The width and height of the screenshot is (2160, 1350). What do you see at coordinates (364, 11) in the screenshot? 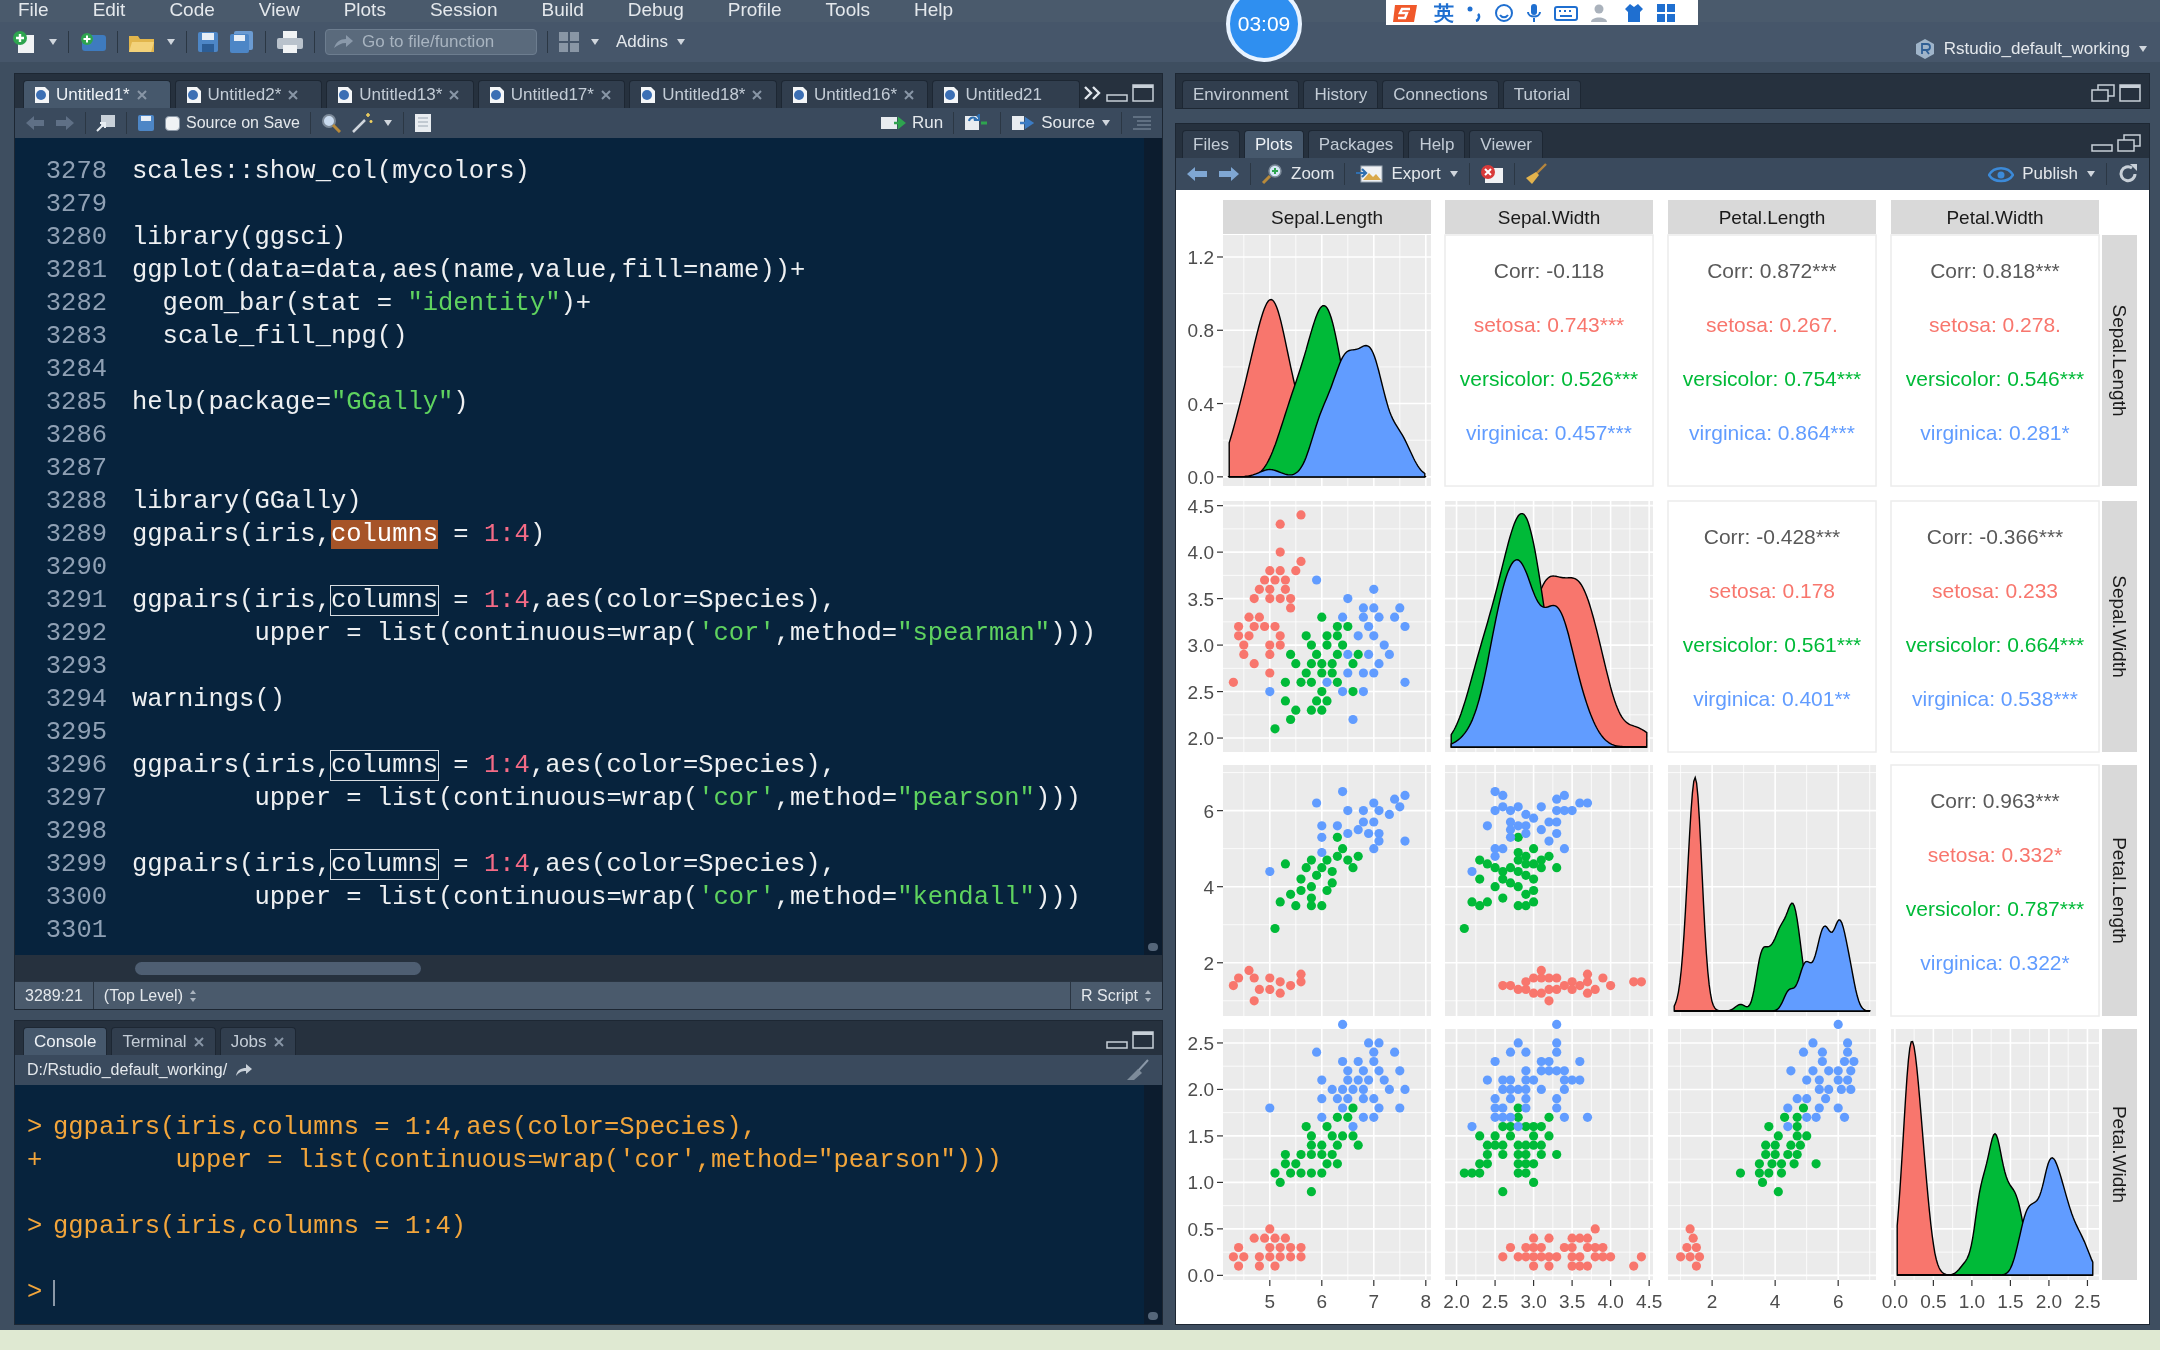
I see `menu-item: Plots` at bounding box center [364, 11].